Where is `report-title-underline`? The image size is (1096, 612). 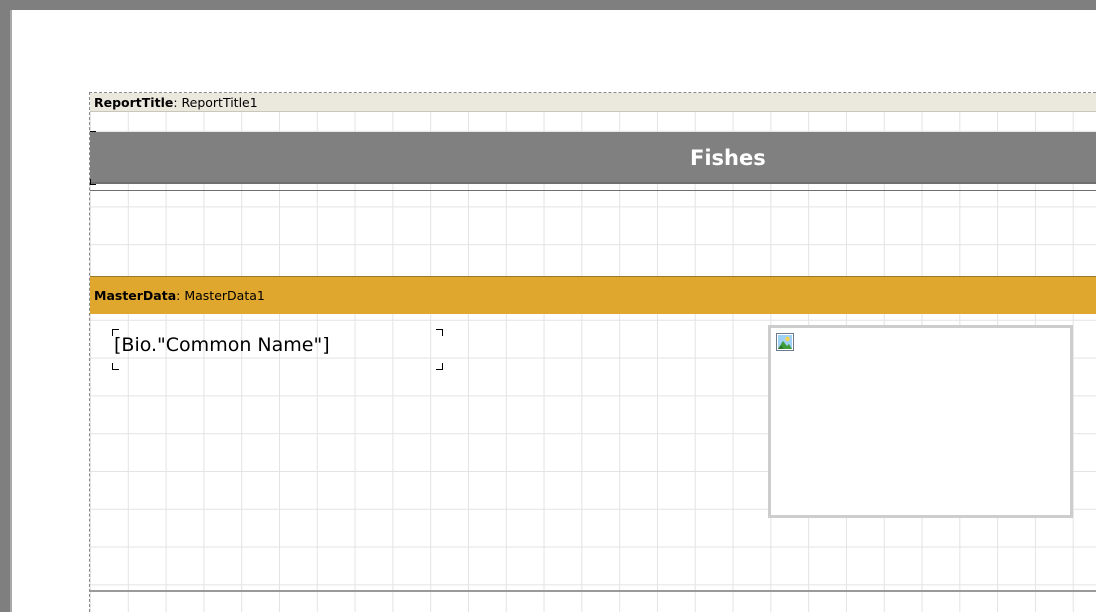
report-title-underline is located at coordinates (593, 190).